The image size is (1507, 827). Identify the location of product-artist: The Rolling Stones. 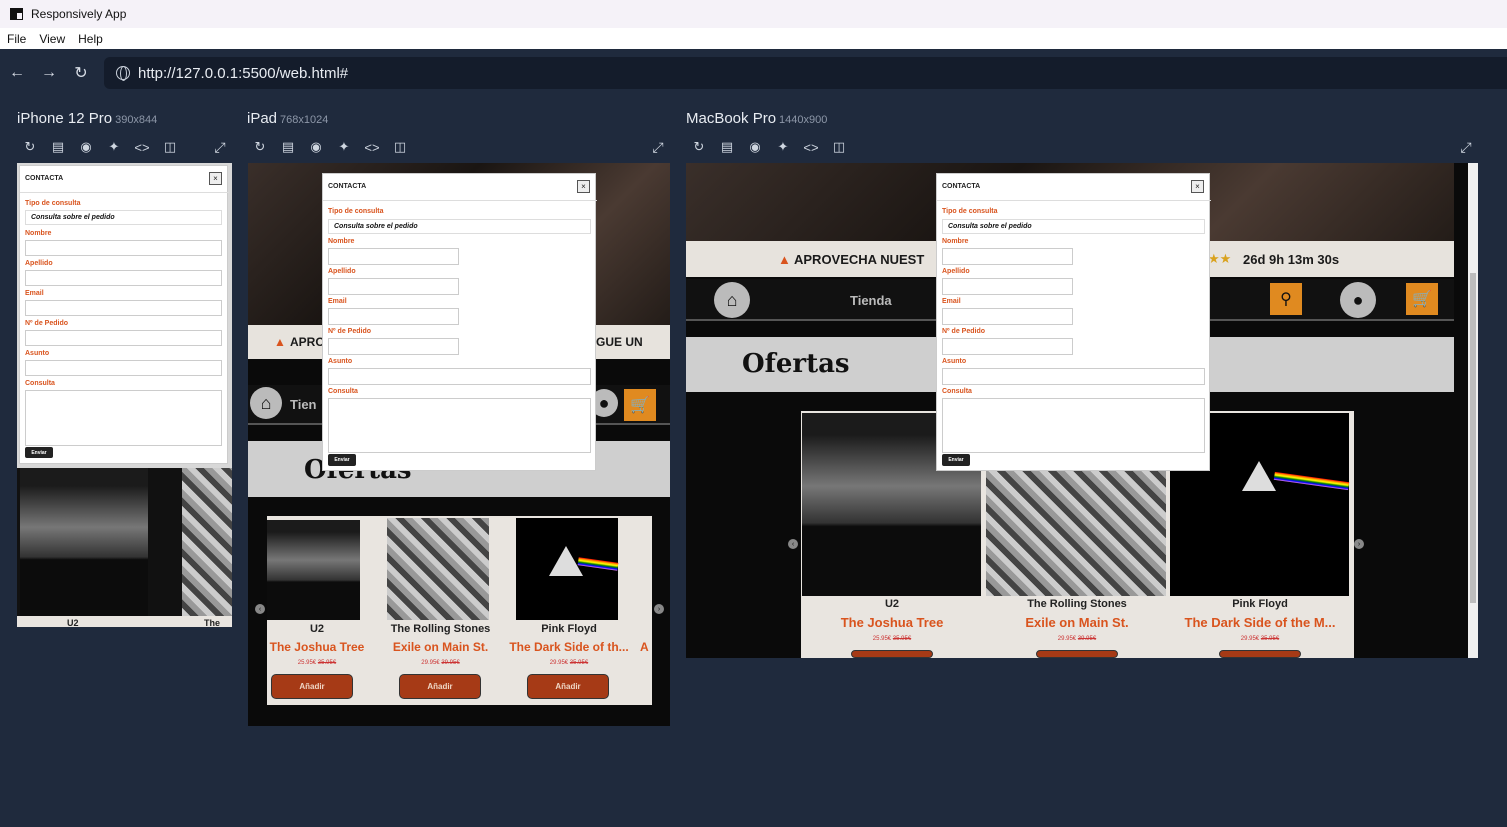
(1077, 604).